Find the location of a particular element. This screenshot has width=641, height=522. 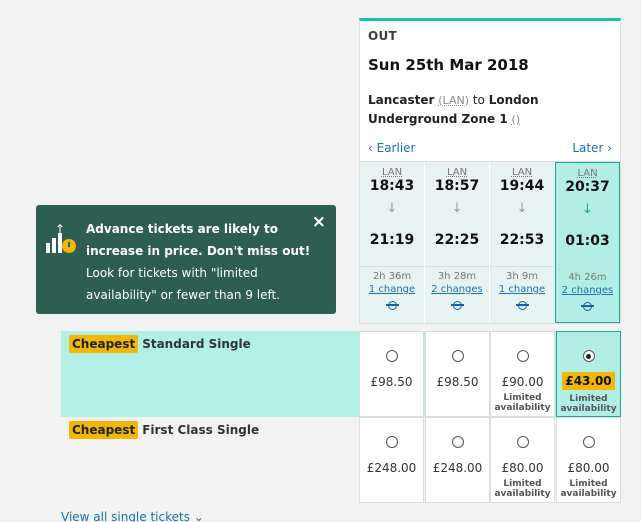

view-all-label: View all single tickets is located at coordinates (125, 516).